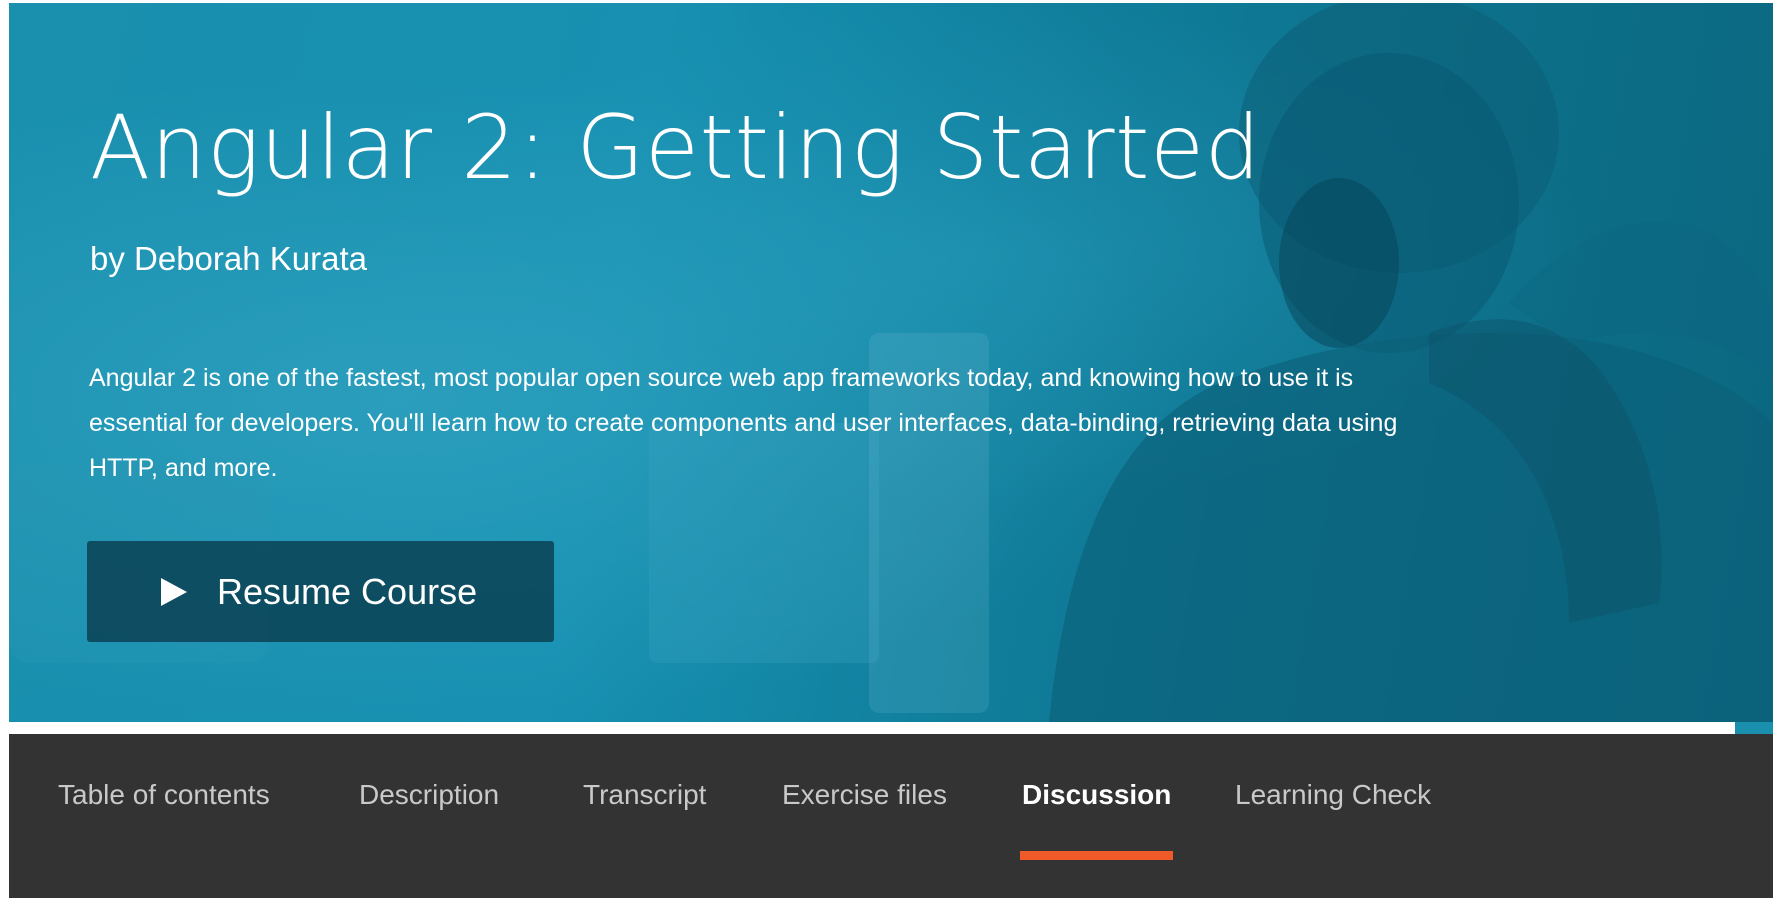 This screenshot has width=1773, height=898. I want to click on tab-exercise-files: Exercise files, so click(864, 795).